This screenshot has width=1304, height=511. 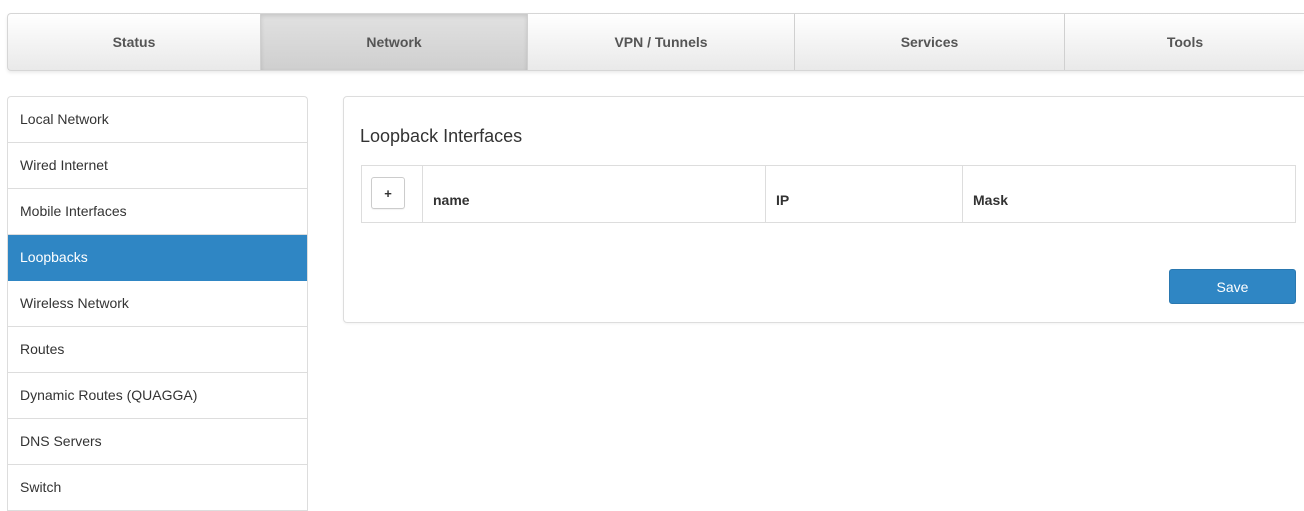 I want to click on loopback-table-header: + name IP Mask, so click(x=828, y=194).